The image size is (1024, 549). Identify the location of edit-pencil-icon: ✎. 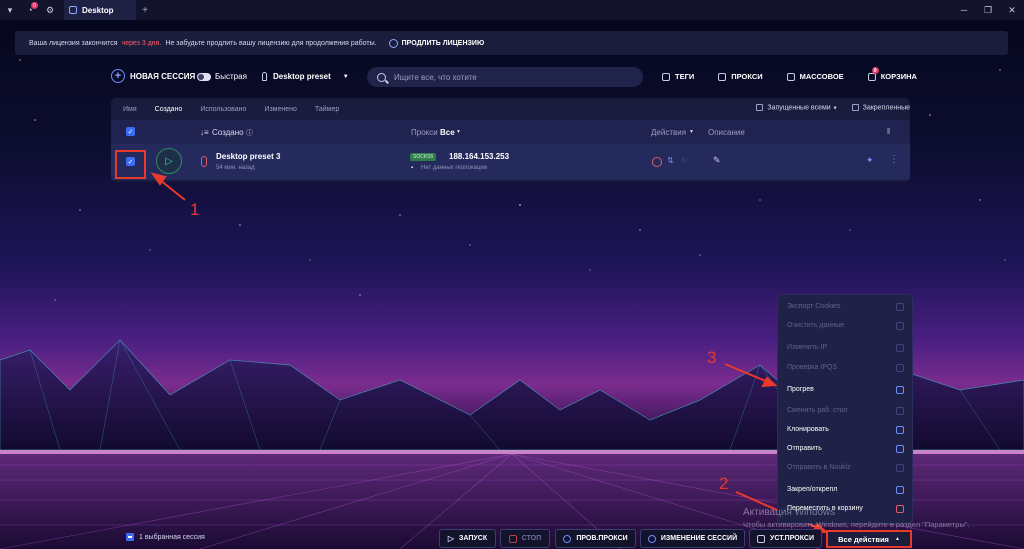
(717, 160).